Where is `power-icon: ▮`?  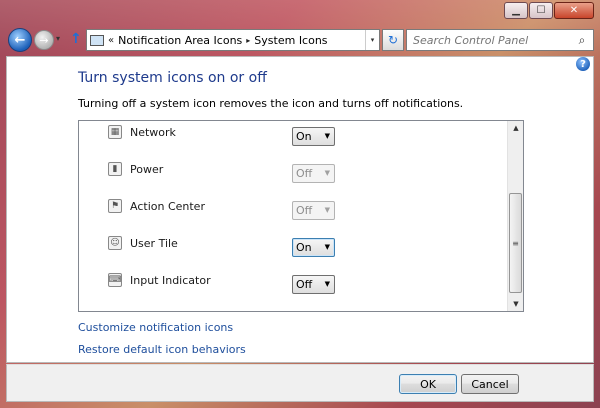 power-icon: ▮ is located at coordinates (115, 169).